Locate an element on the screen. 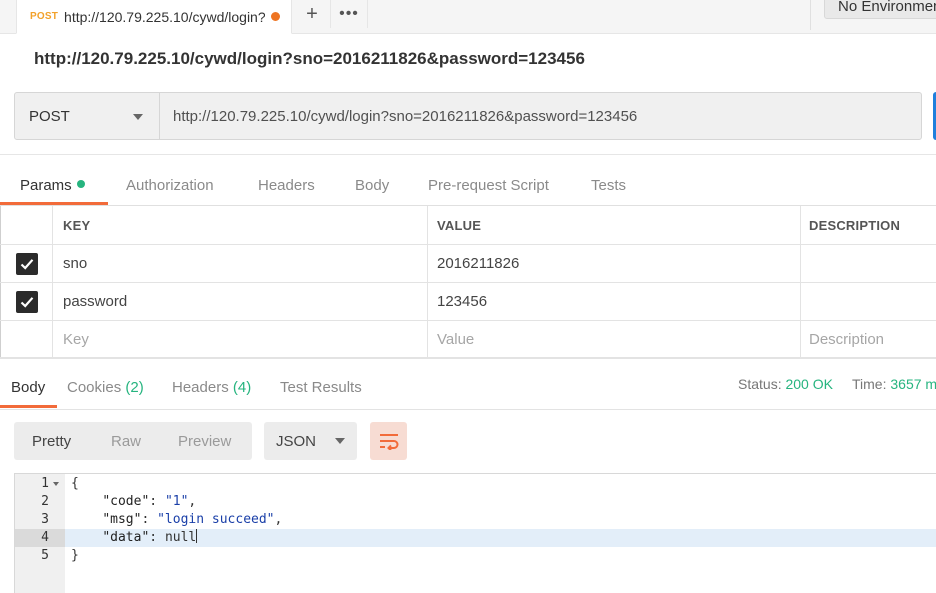  cookies-count: (2) is located at coordinates (134, 387).